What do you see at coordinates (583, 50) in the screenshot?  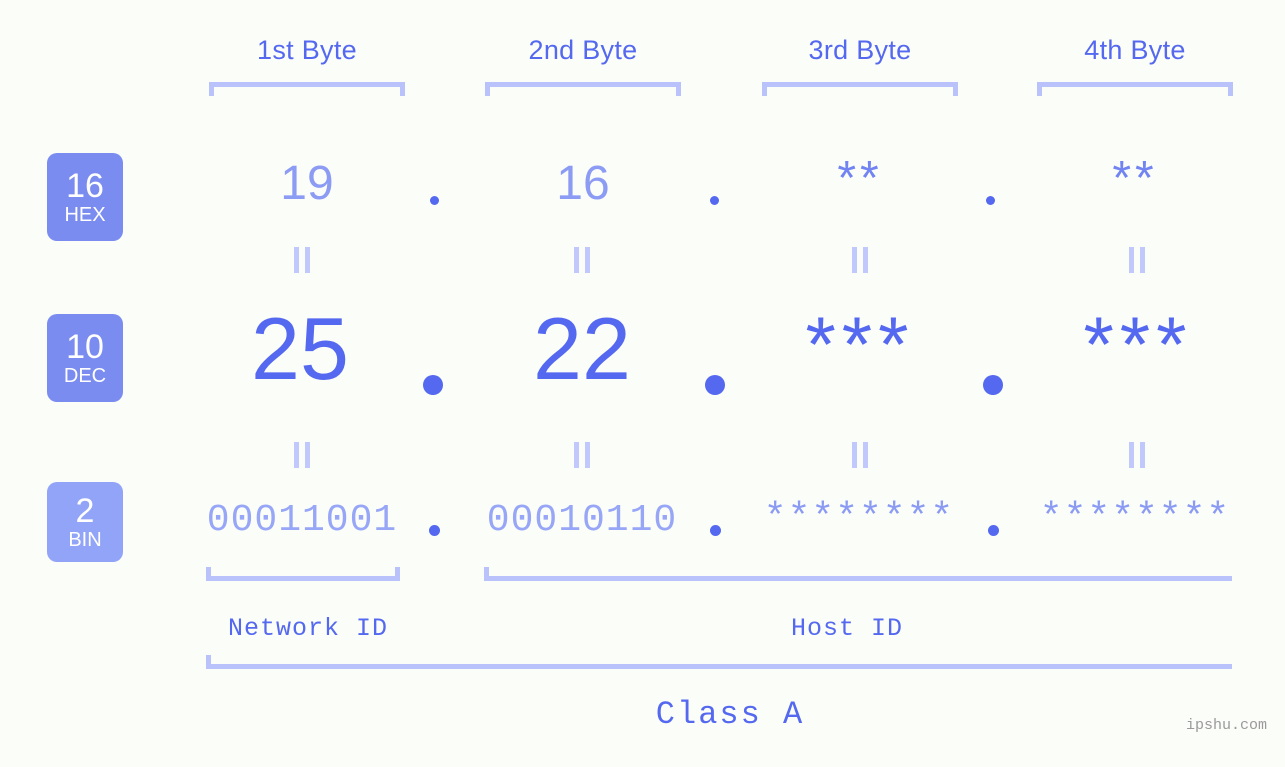 I see `column-header-byte-2: 2nd Byte` at bounding box center [583, 50].